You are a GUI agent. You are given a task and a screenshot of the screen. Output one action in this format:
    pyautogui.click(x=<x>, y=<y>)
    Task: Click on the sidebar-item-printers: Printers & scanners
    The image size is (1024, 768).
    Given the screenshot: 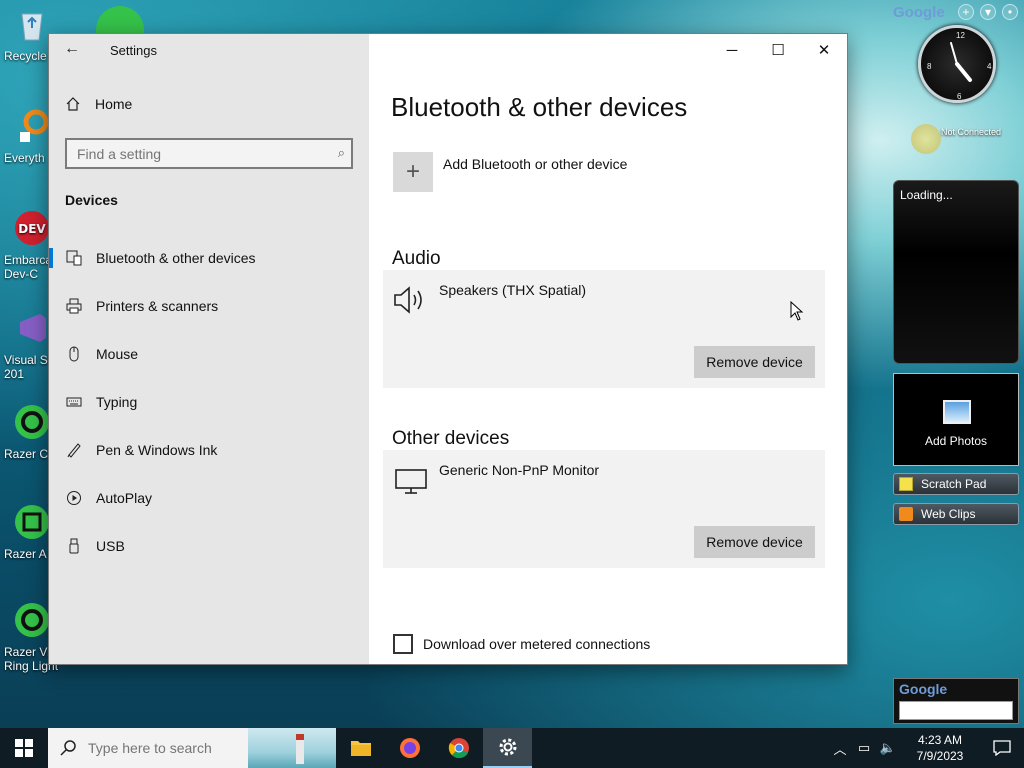 What is the action you would take?
    pyautogui.click(x=209, y=306)
    